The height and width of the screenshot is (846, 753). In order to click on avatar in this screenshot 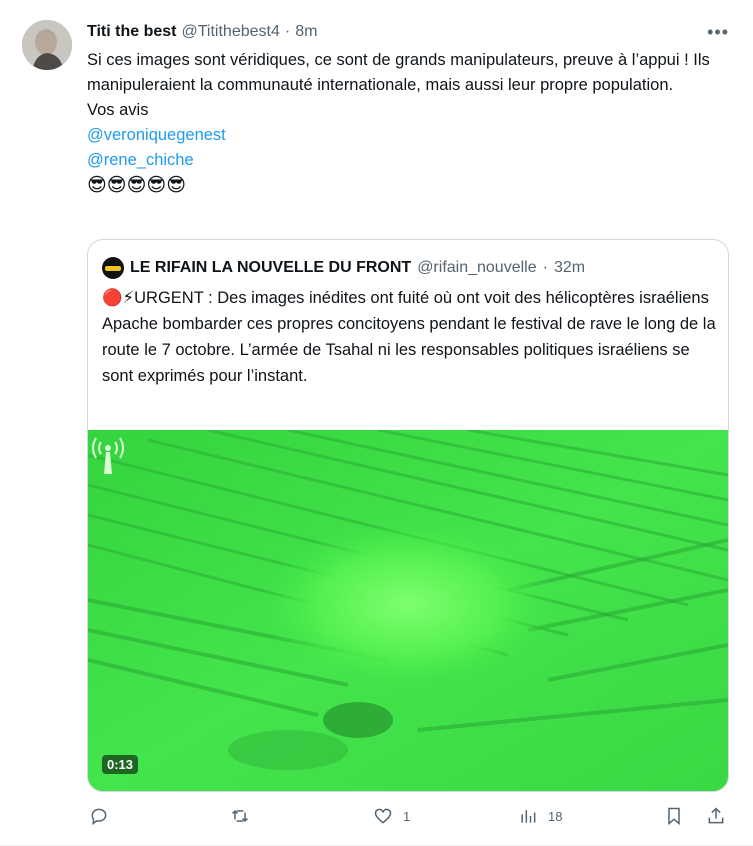, I will do `click(47, 45)`.